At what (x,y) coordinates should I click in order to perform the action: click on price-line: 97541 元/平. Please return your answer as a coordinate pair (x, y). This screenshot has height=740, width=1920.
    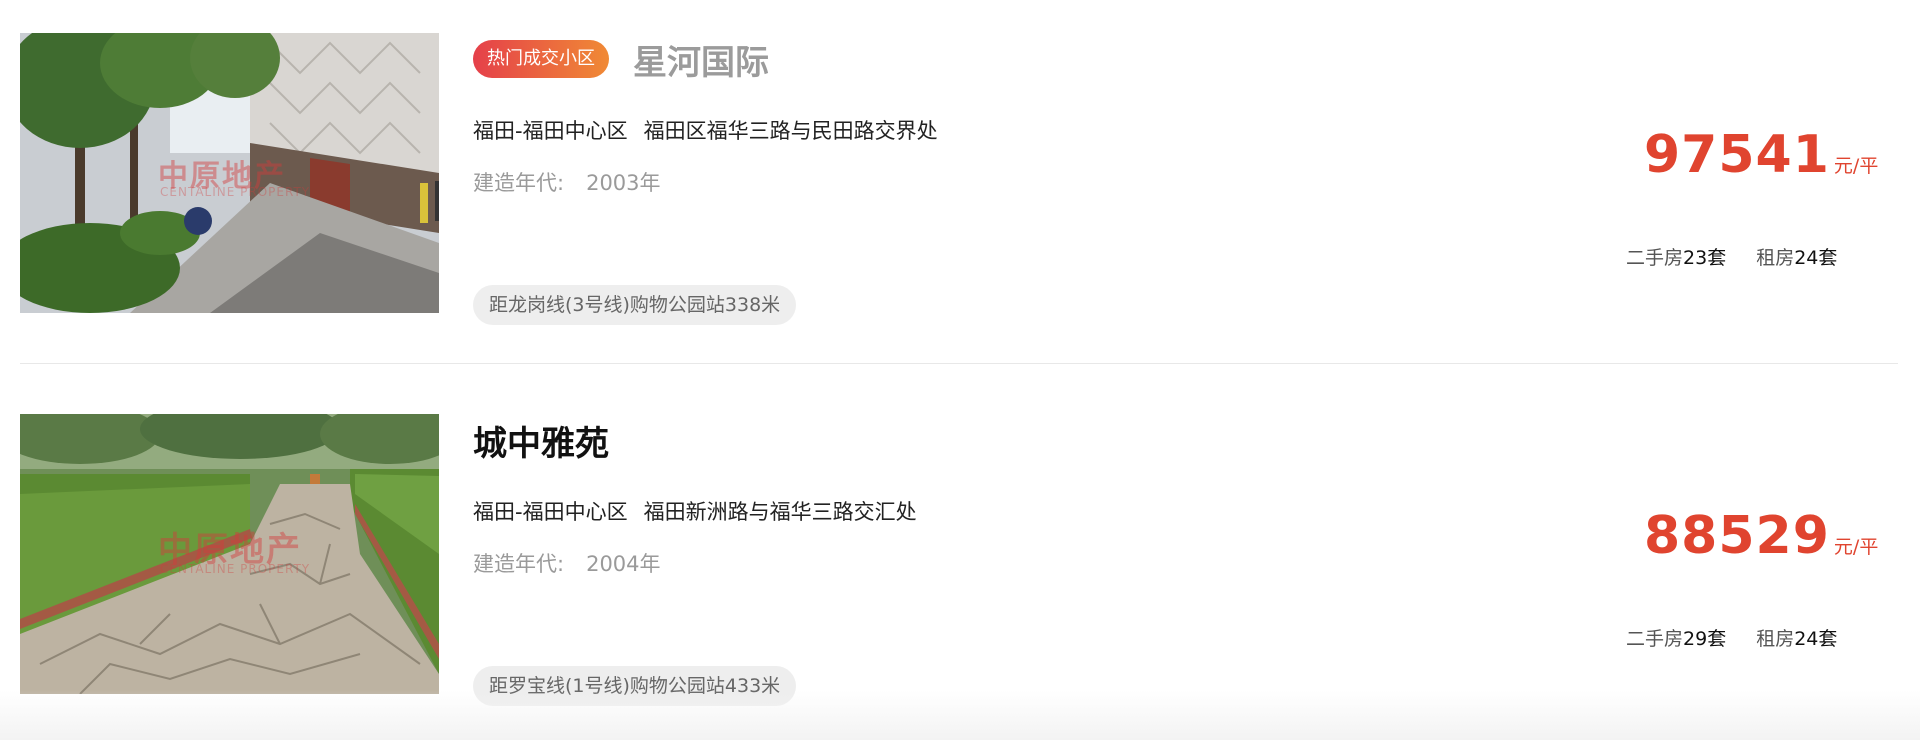
    Looking at the image, I should click on (1761, 155).